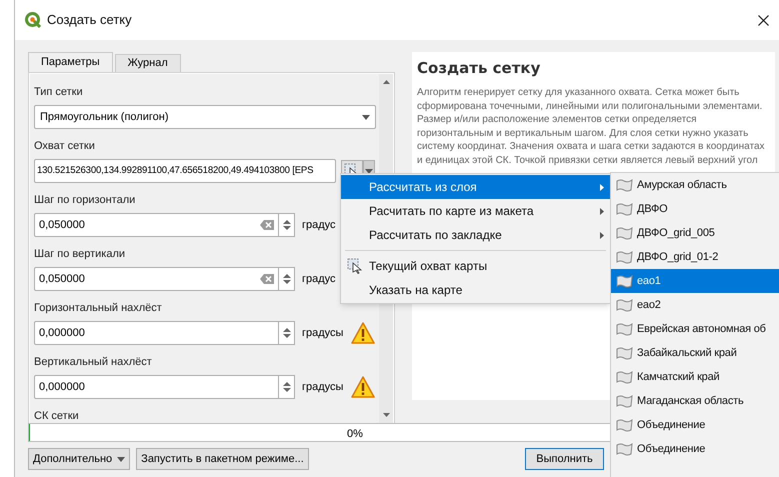  What do you see at coordinates (85, 200) in the screenshot?
I see `field-label: Шаг по горизонтали` at bounding box center [85, 200].